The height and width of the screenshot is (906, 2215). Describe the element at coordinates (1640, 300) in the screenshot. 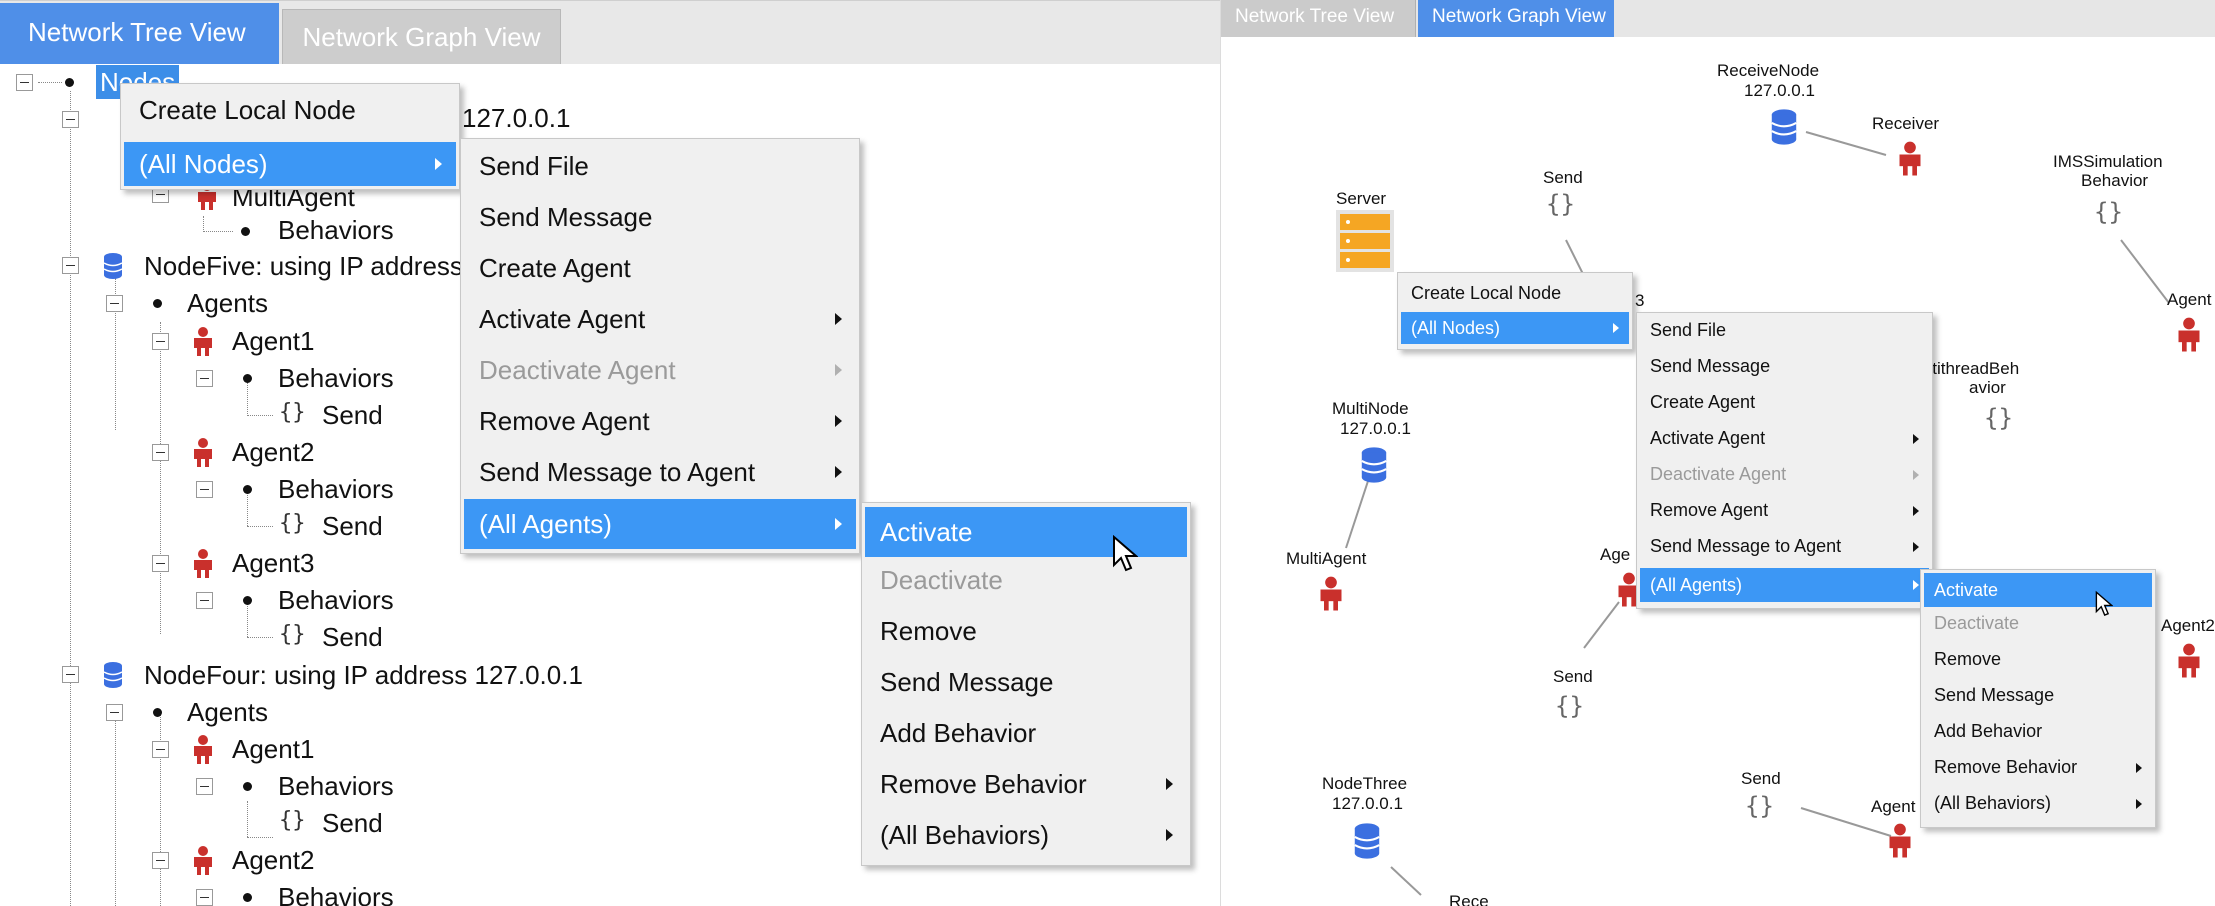

I see `graph-node-label: 3` at that location.